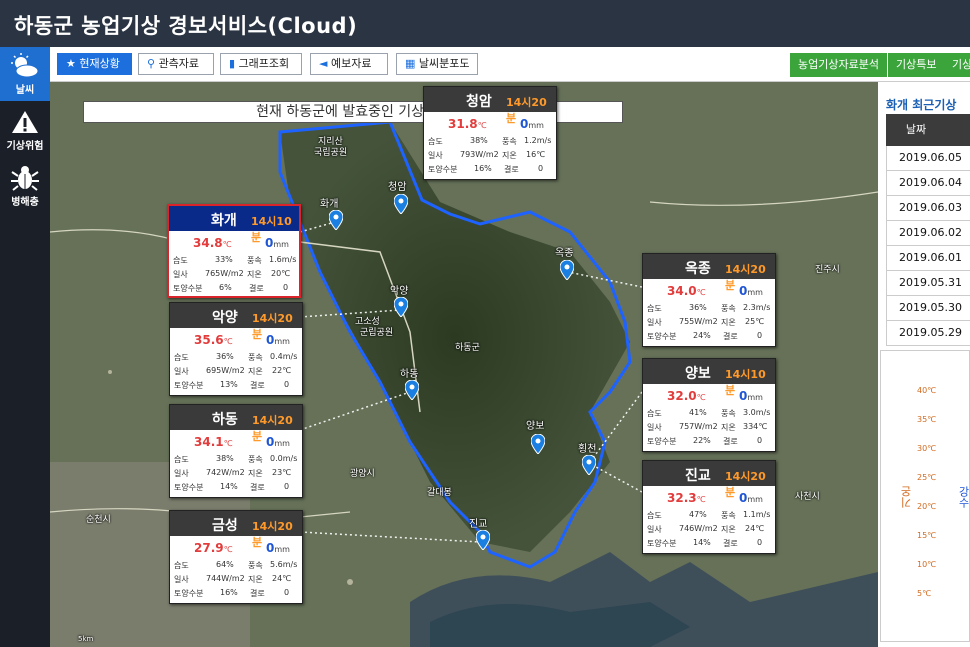  I want to click on weather-warning-button: 기상특보, so click(916, 65).